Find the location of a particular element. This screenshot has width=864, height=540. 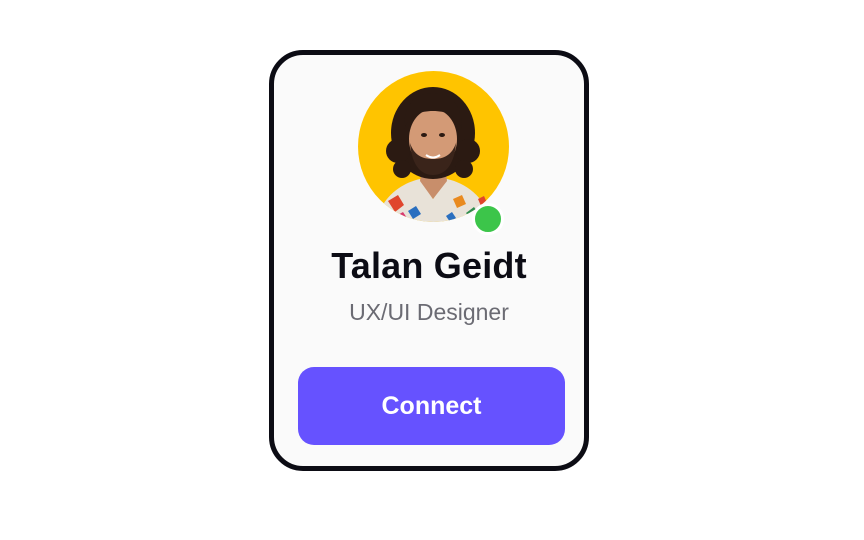

avatar is located at coordinates (433, 146).